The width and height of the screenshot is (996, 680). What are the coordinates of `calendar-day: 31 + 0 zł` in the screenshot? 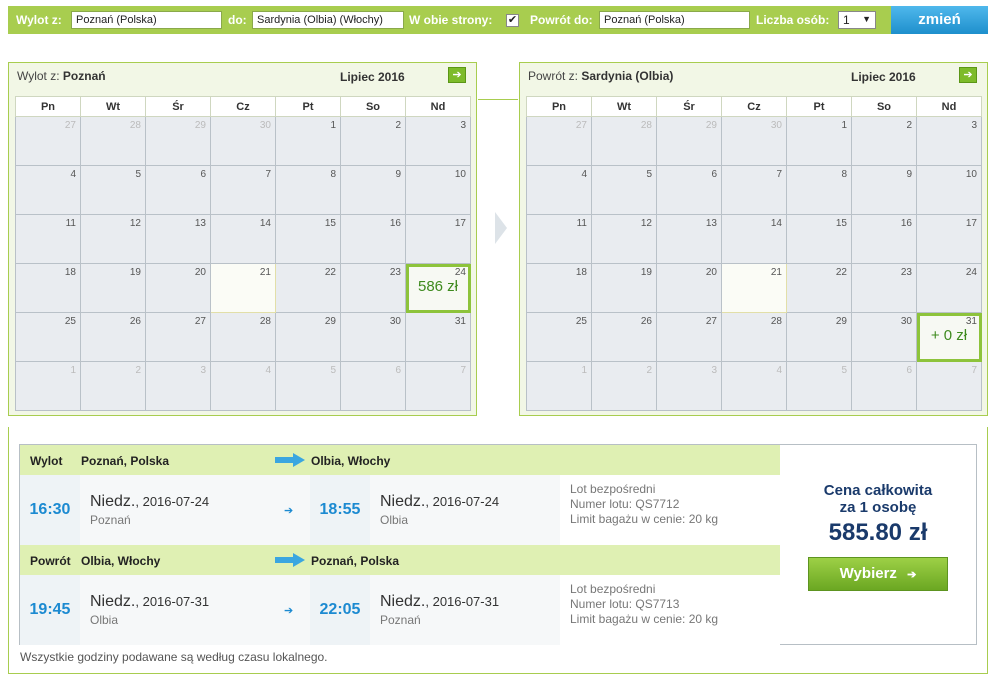 It's located at (949, 337).